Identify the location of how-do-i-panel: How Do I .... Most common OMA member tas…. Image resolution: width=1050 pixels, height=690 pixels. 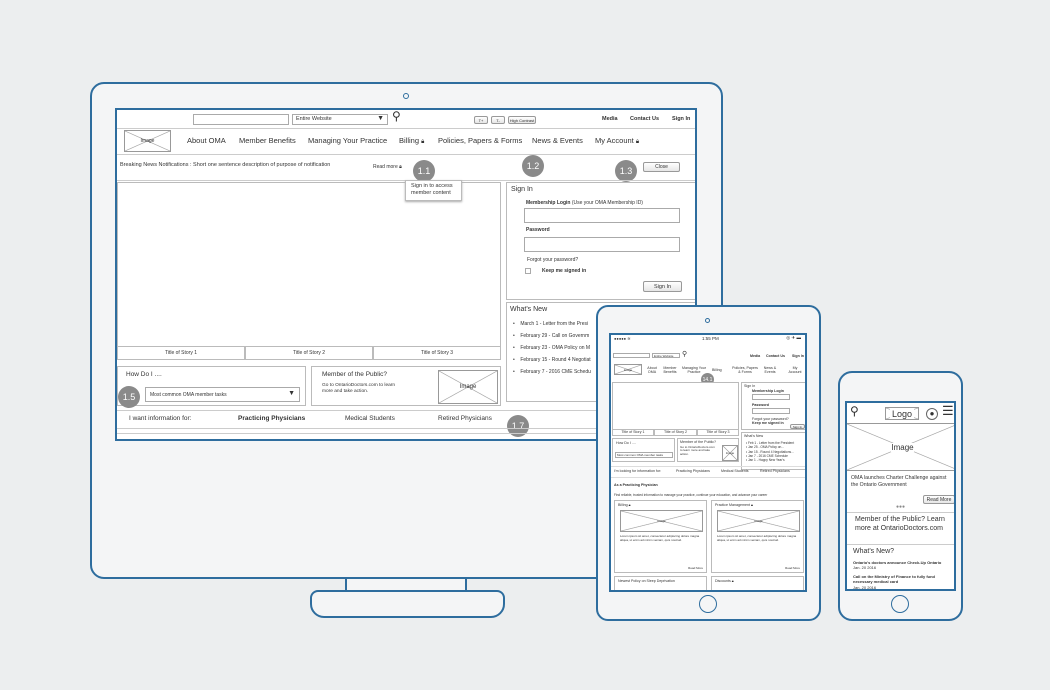
(643, 450).